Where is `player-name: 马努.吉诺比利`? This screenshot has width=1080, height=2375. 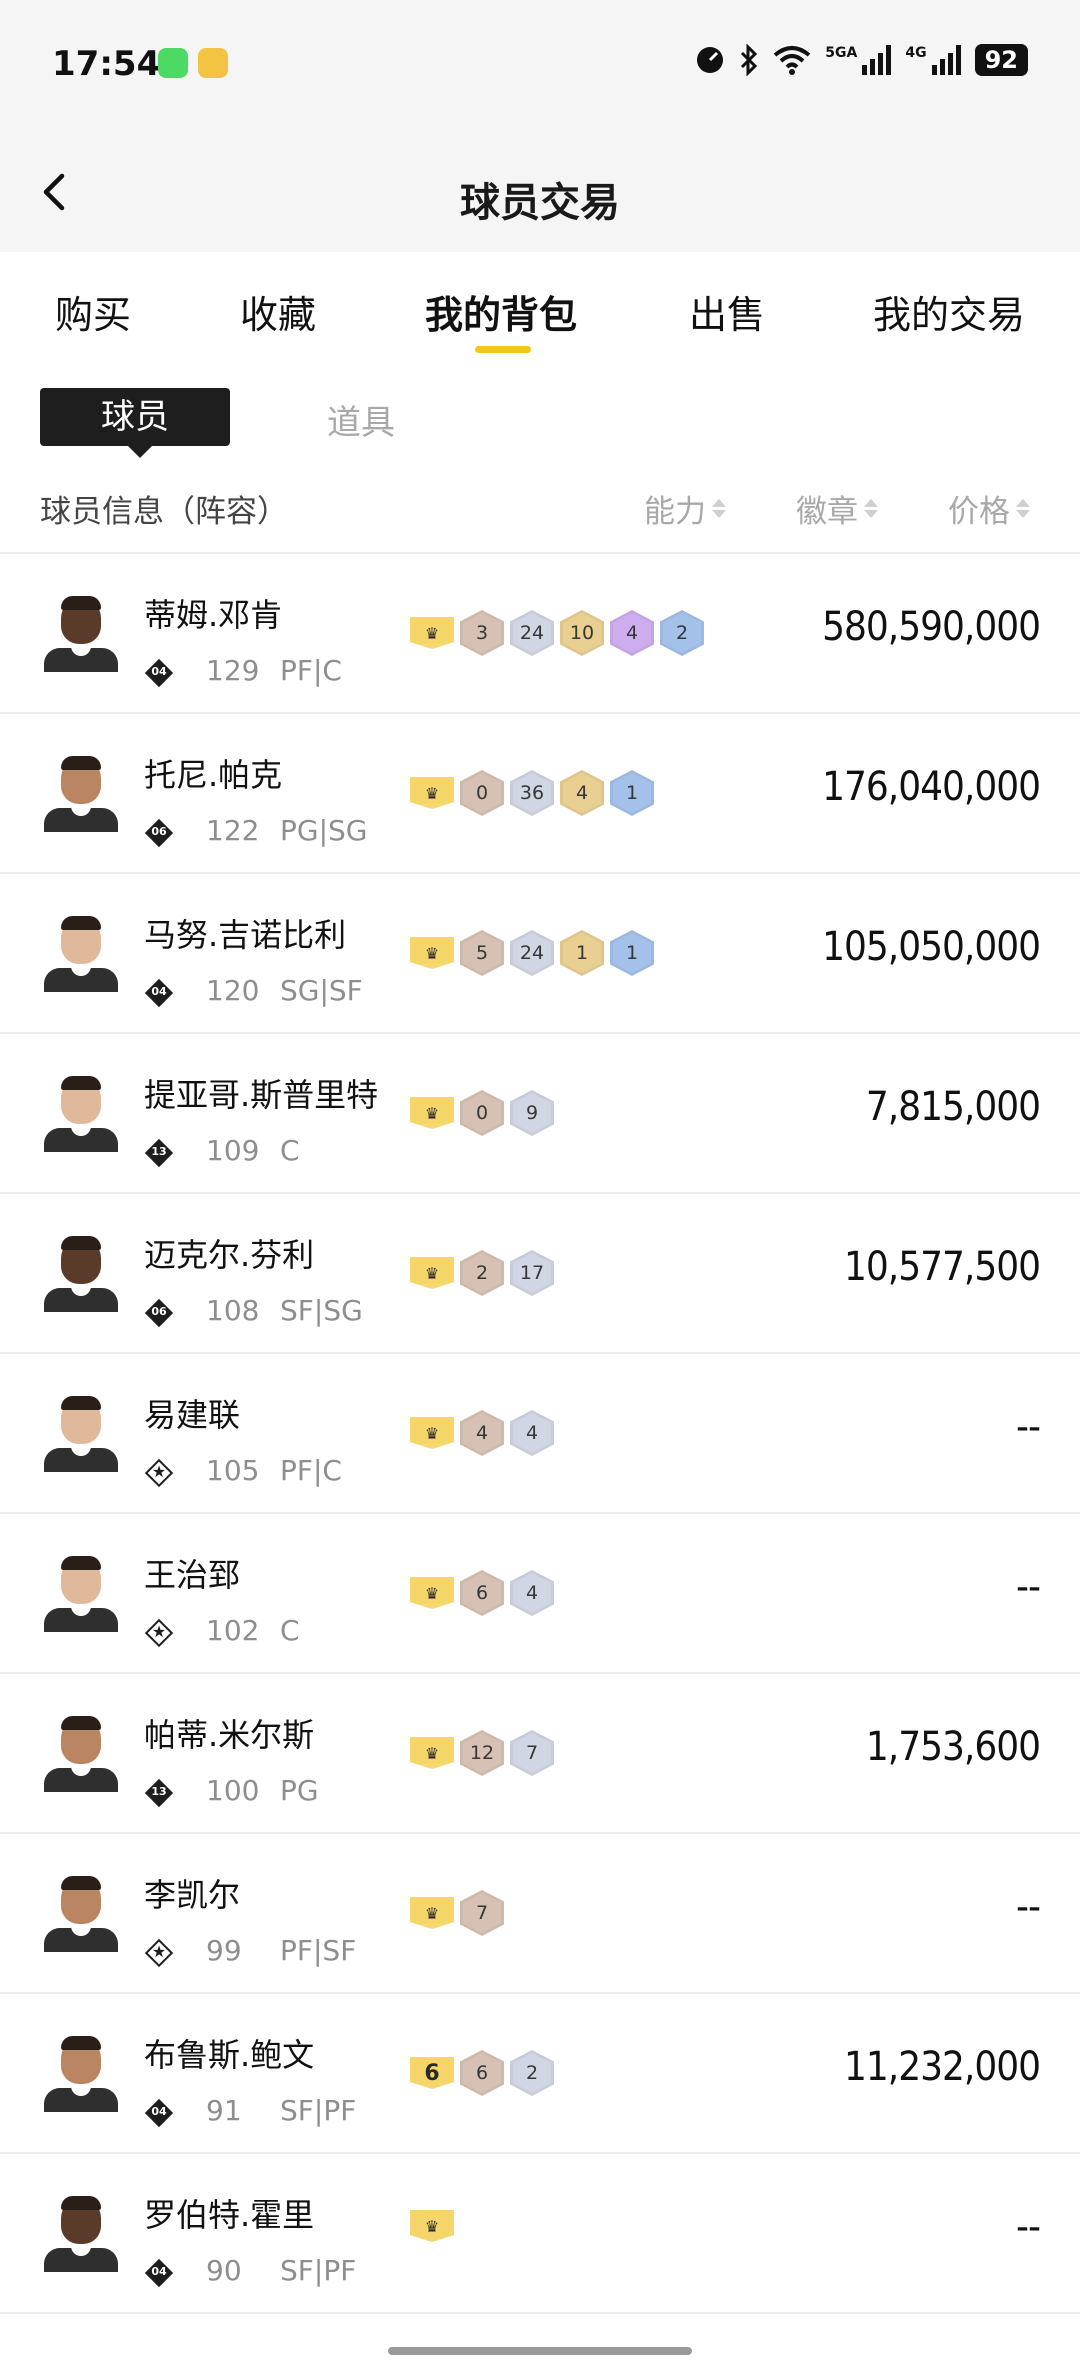 player-name: 马努.吉诺比利 is located at coordinates (245, 935).